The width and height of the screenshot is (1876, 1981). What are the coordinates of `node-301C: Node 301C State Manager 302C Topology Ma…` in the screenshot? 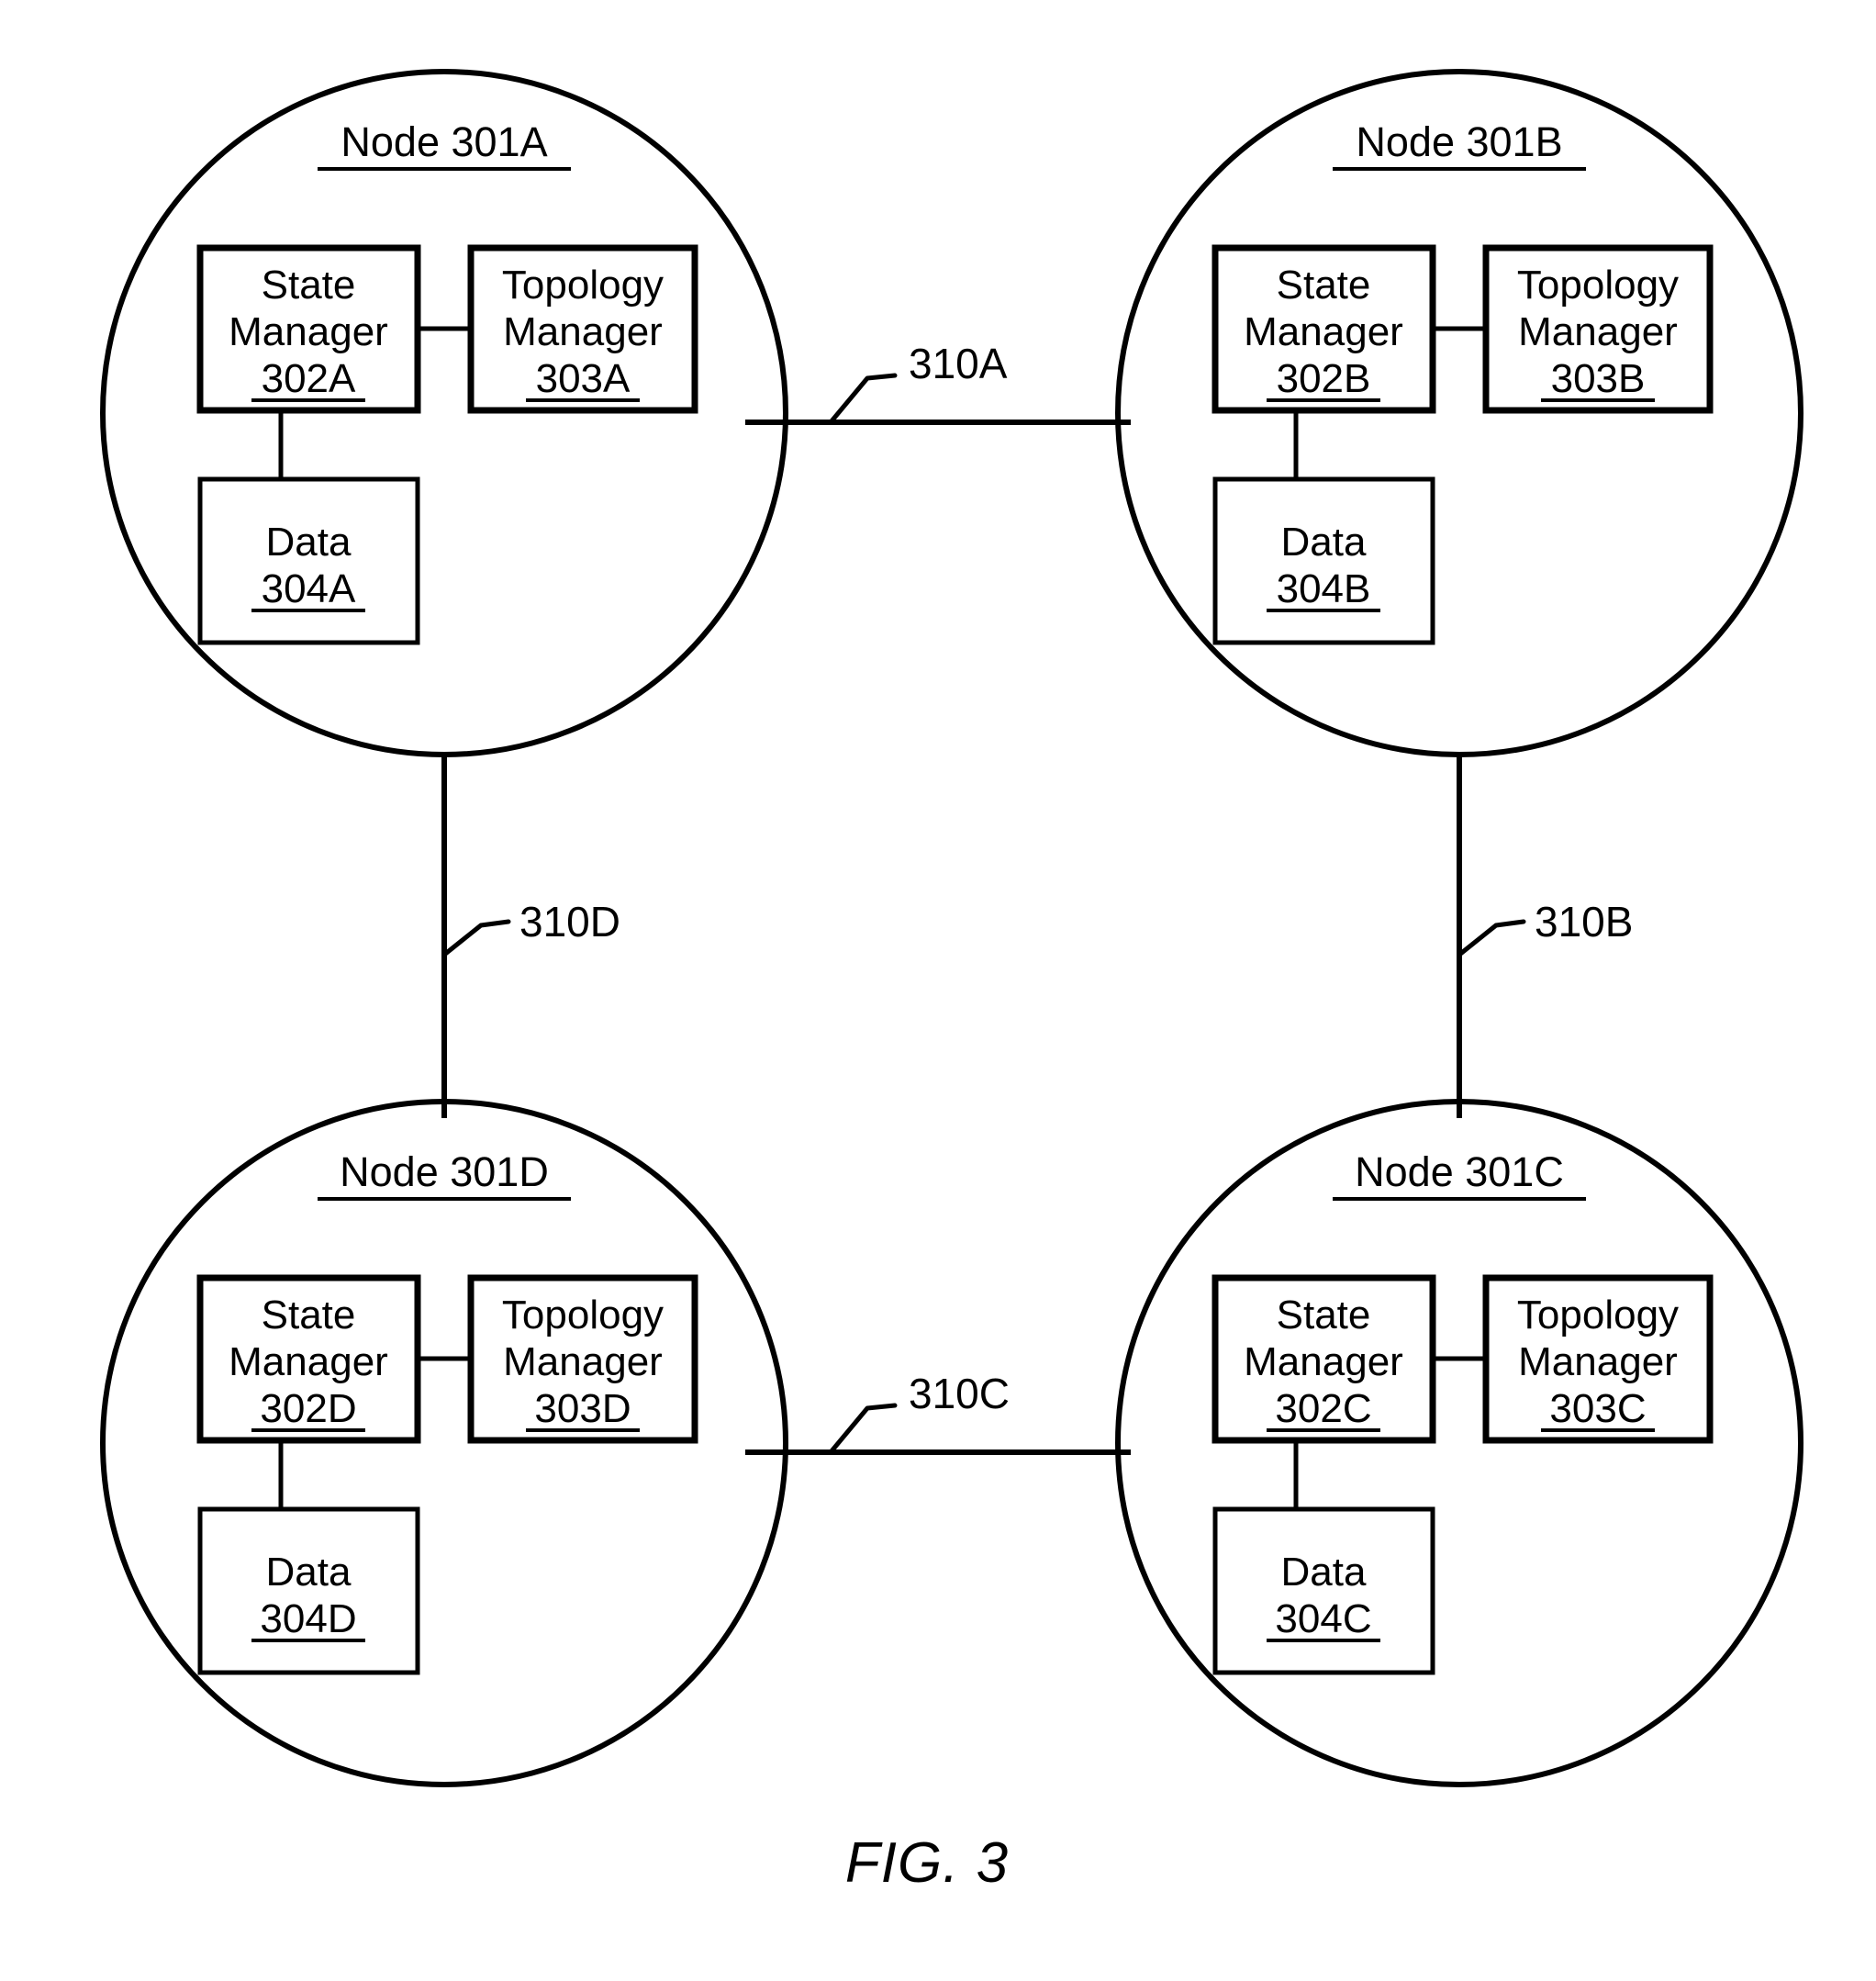 It's located at (1459, 1443).